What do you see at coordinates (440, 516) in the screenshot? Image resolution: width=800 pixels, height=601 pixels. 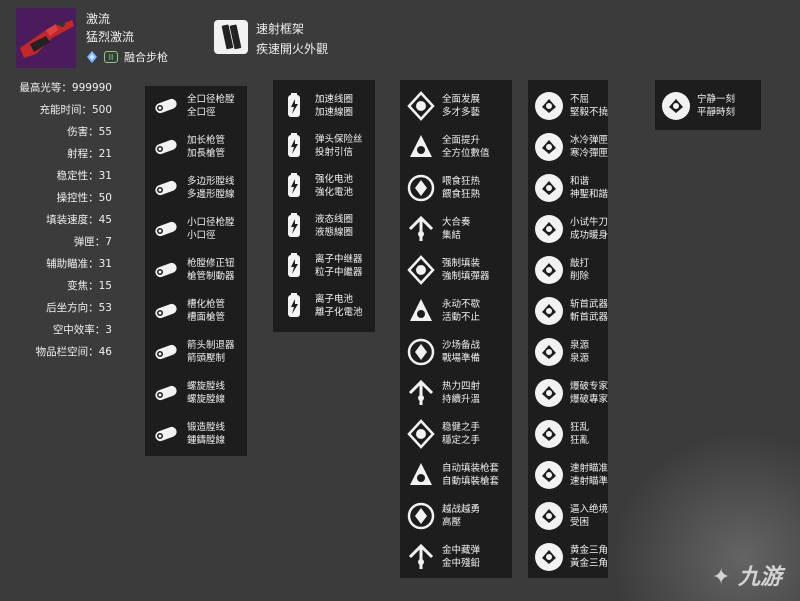 I see `perks1-perk-10: 越战越勇 高壓` at bounding box center [440, 516].